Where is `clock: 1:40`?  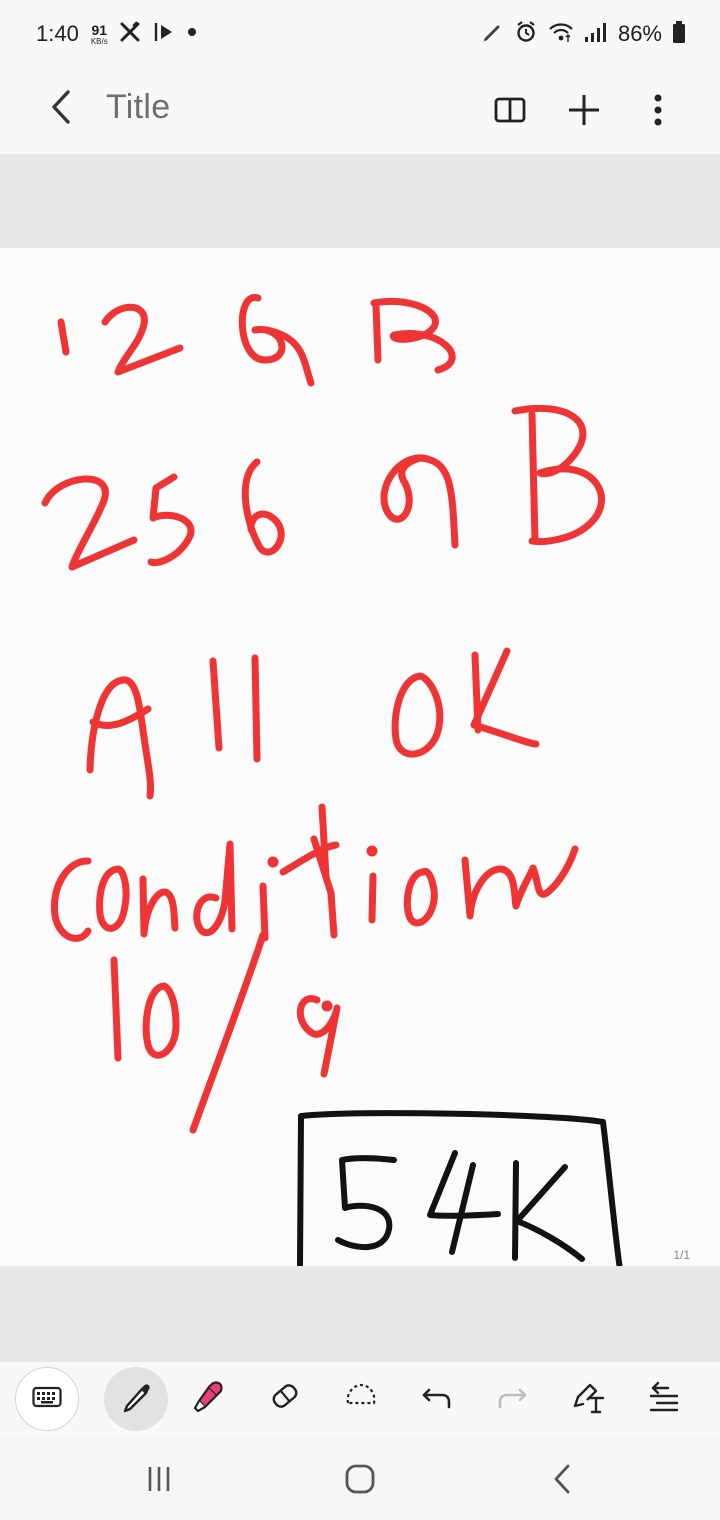 clock: 1:40 is located at coordinates (57, 33).